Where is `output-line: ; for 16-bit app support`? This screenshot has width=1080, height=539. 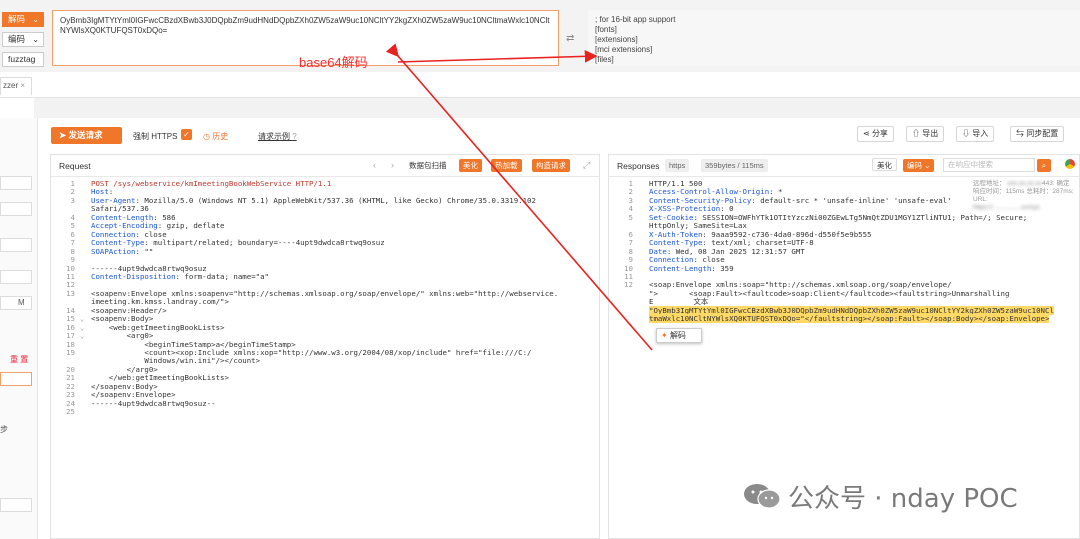
output-line: ; for 16-bit app support is located at coordinates (635, 19).